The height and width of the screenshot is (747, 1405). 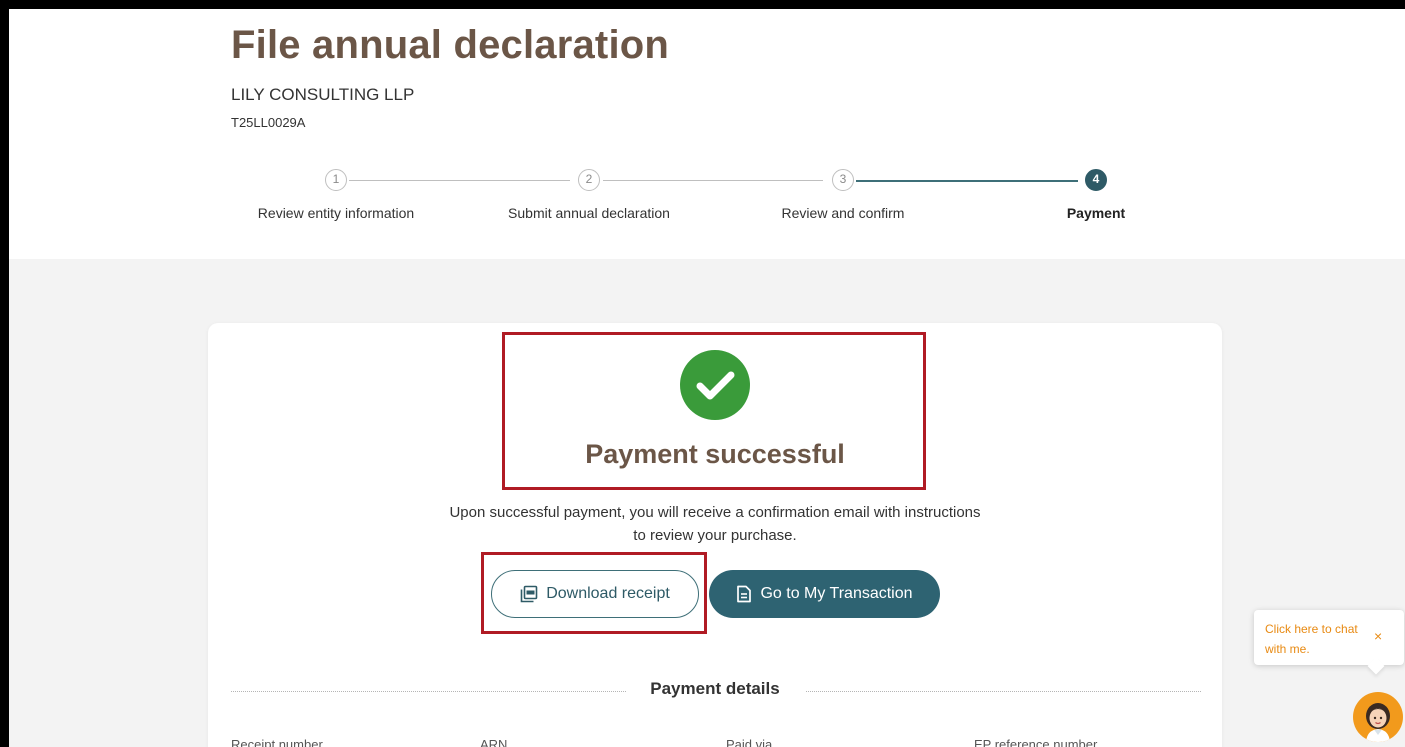 I want to click on pdf-file-icon, so click(x=529, y=594).